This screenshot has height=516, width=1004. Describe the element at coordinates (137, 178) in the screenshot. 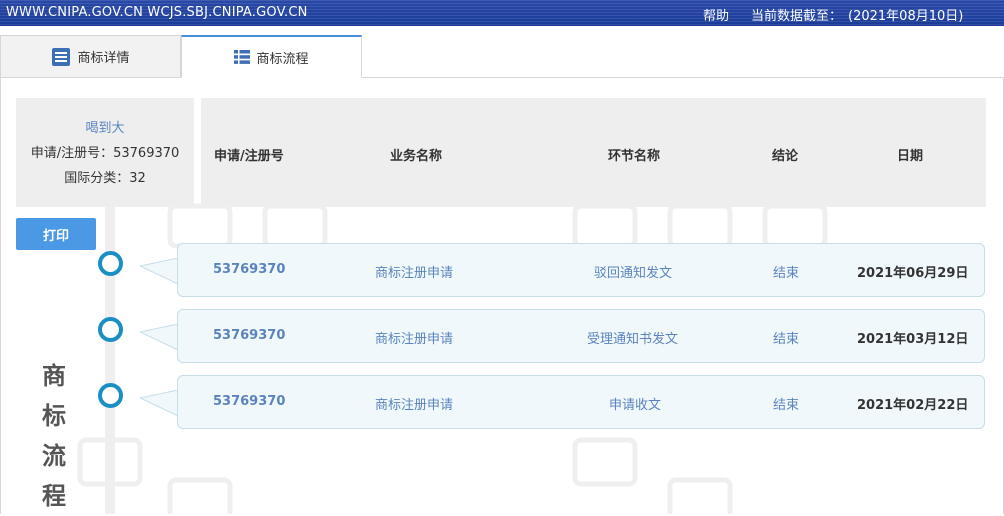

I see `class-value: 32` at that location.